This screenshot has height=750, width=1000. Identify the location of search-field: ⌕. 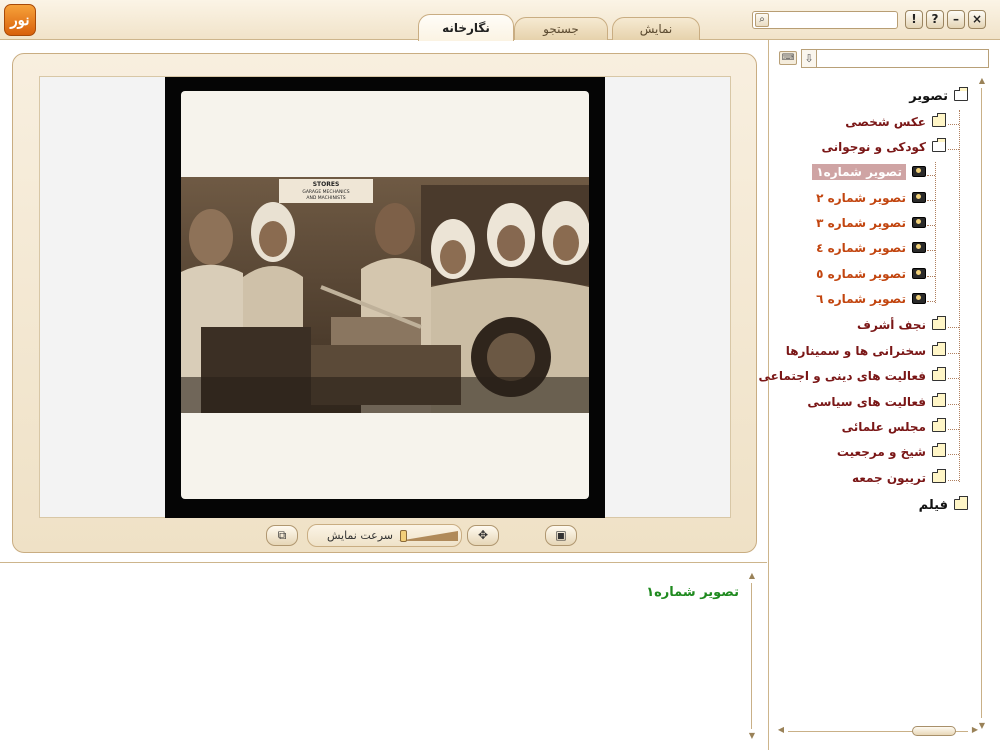
(825, 20).